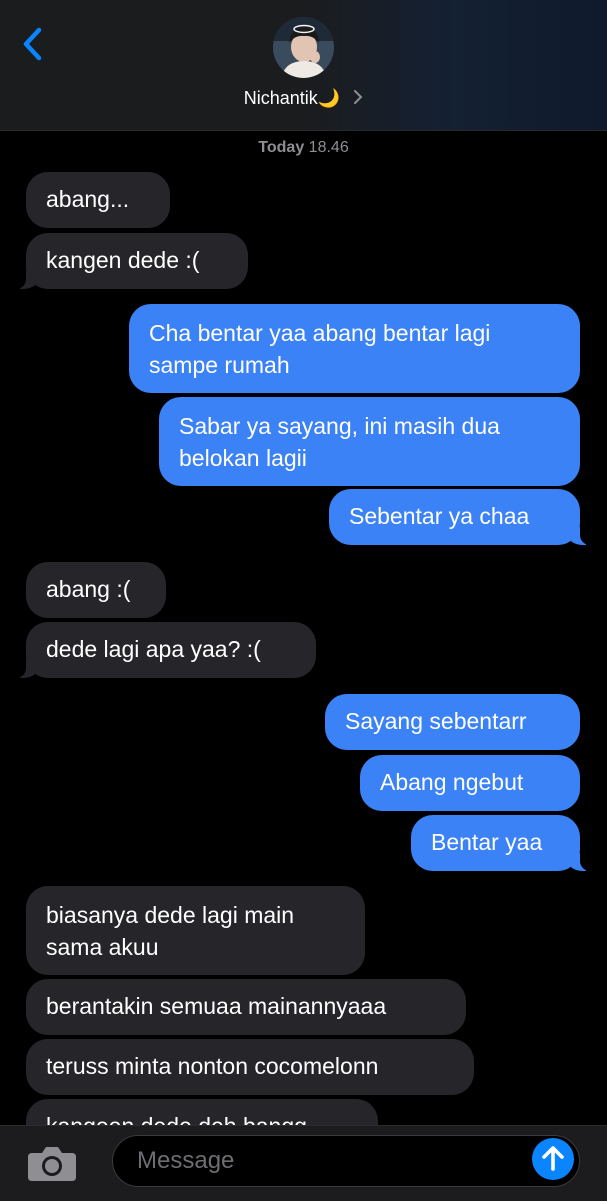  I want to click on message-text: Bentar yaa, so click(487, 842).